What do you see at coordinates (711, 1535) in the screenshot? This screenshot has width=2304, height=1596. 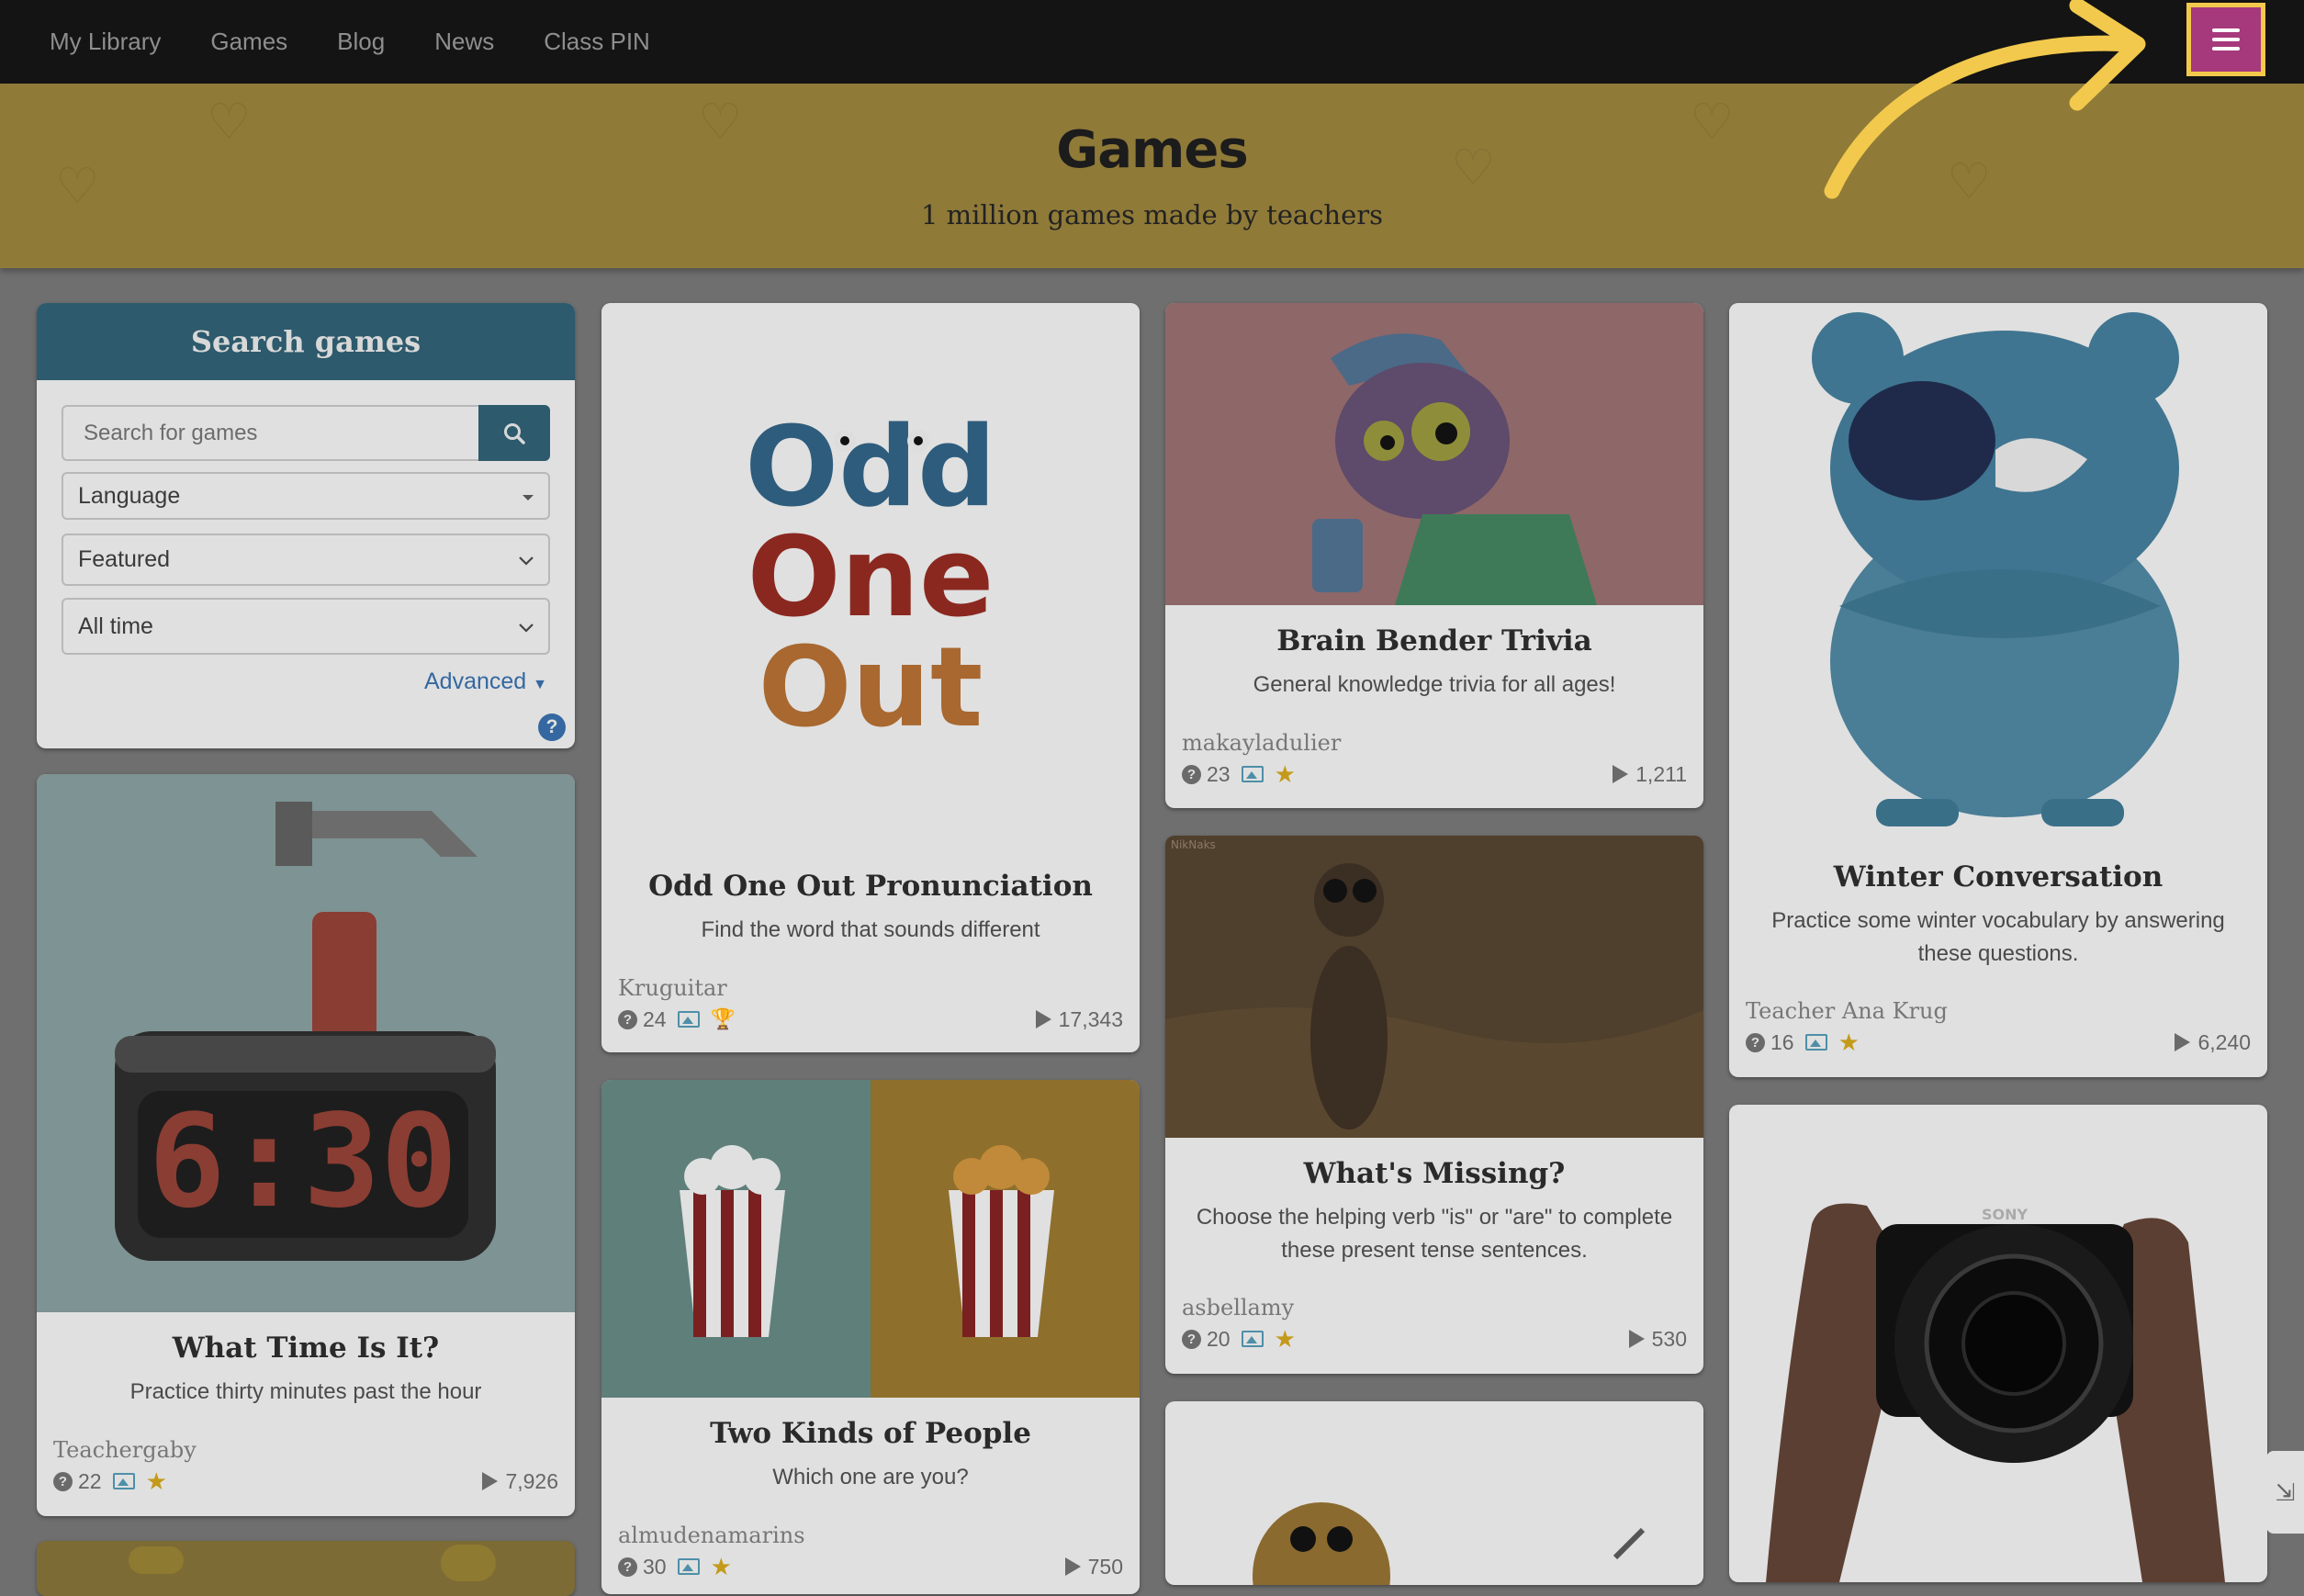 I see `game-author: almudenamarins` at bounding box center [711, 1535].